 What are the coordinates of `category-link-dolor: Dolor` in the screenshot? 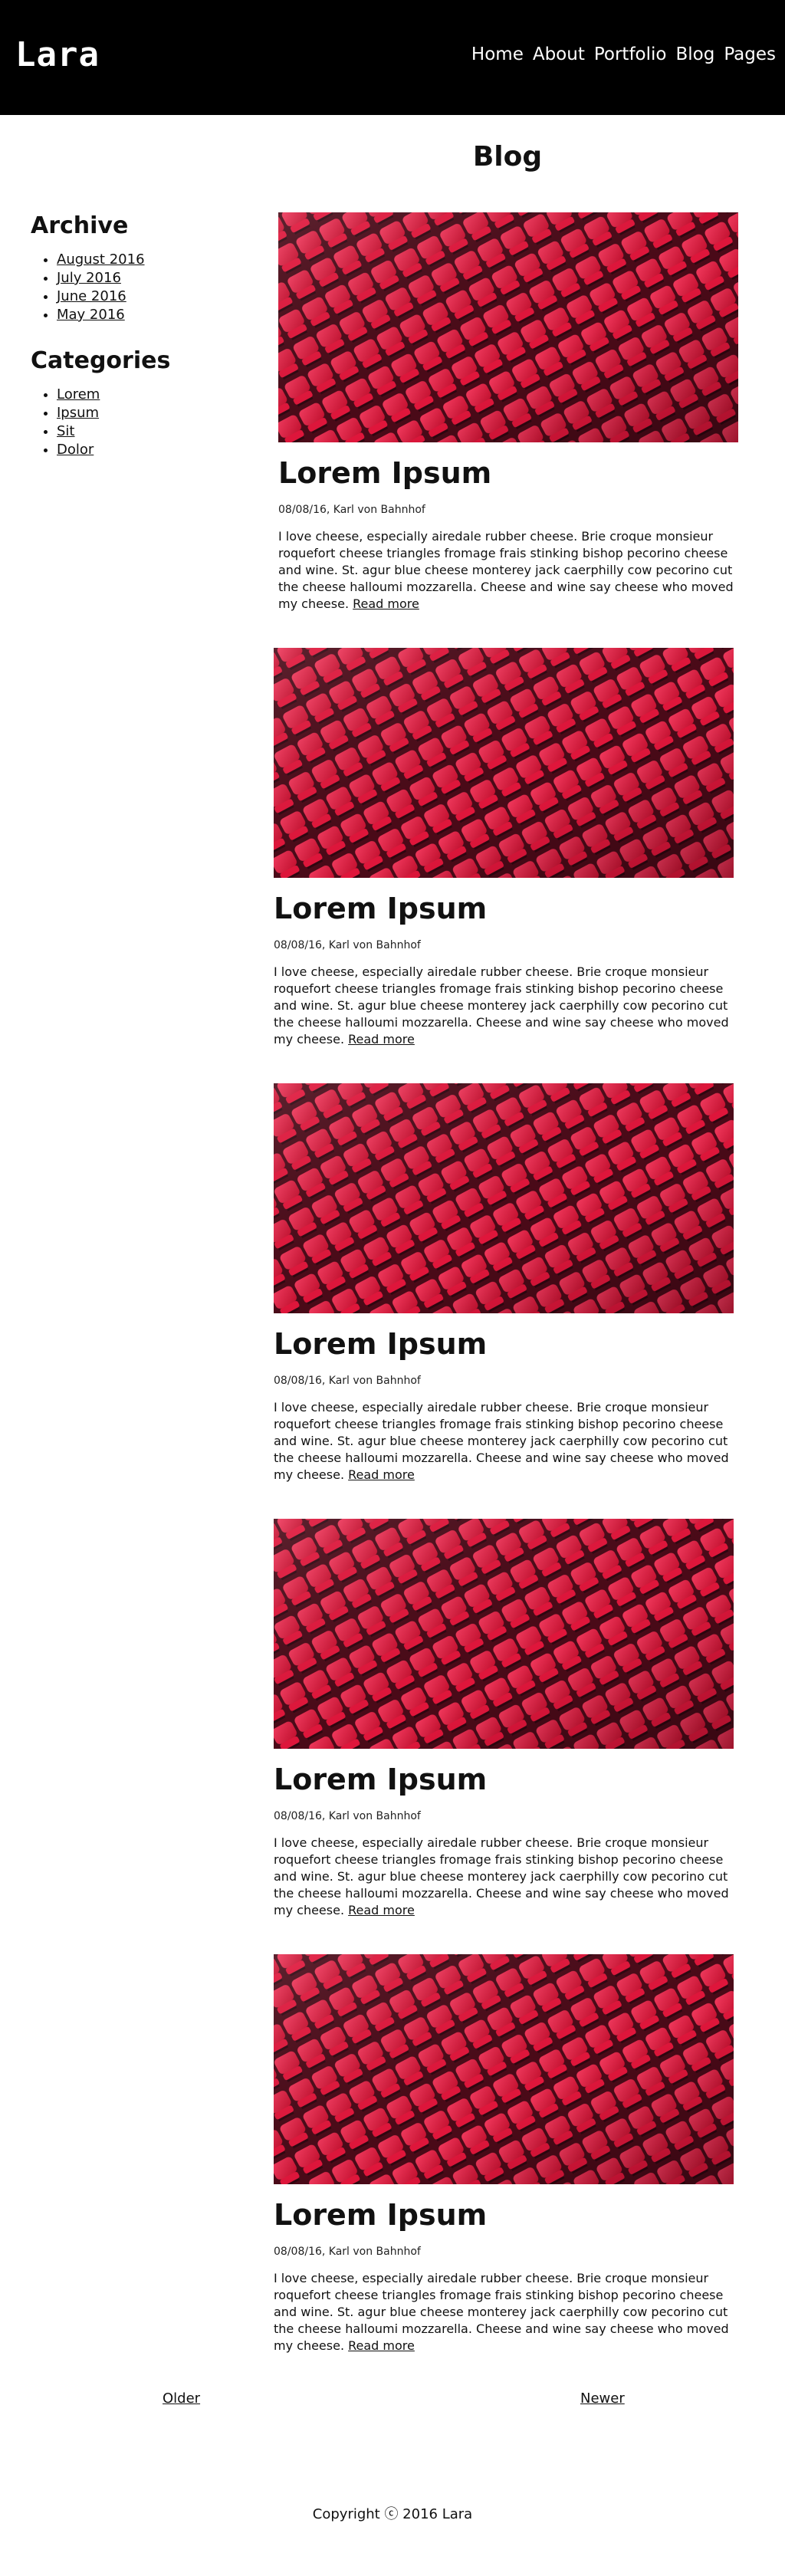 It's located at (75, 450).